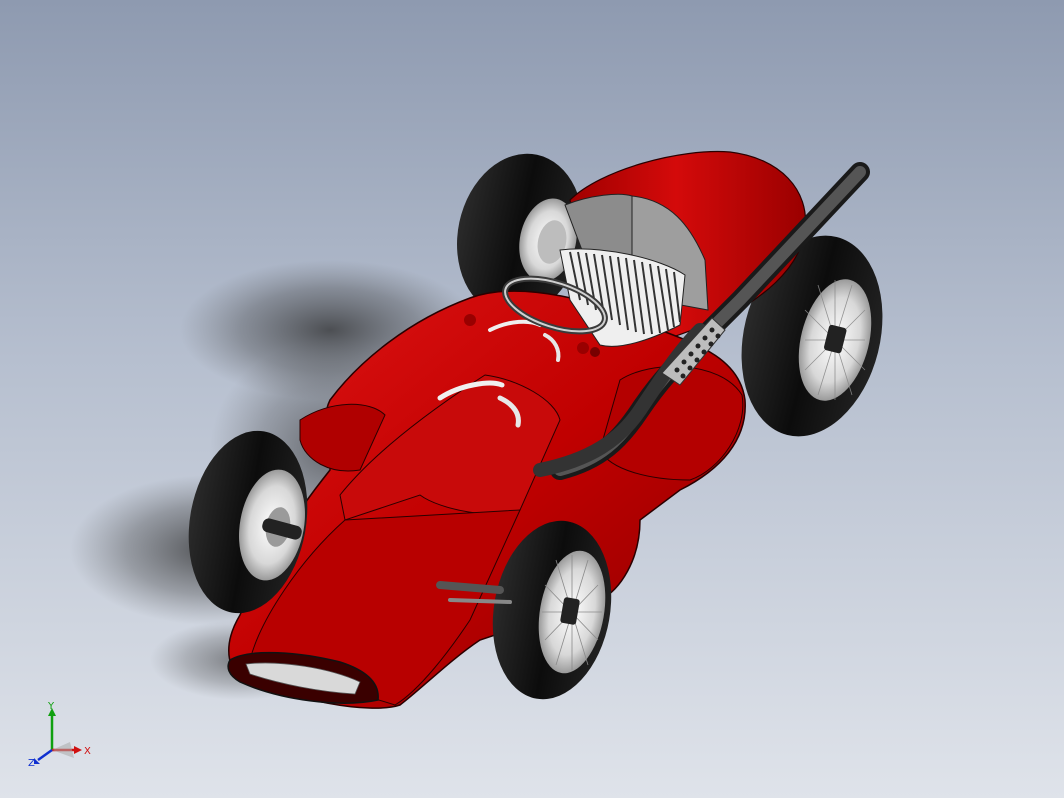  What do you see at coordinates (45, 755) in the screenshot?
I see `z-axis` at bounding box center [45, 755].